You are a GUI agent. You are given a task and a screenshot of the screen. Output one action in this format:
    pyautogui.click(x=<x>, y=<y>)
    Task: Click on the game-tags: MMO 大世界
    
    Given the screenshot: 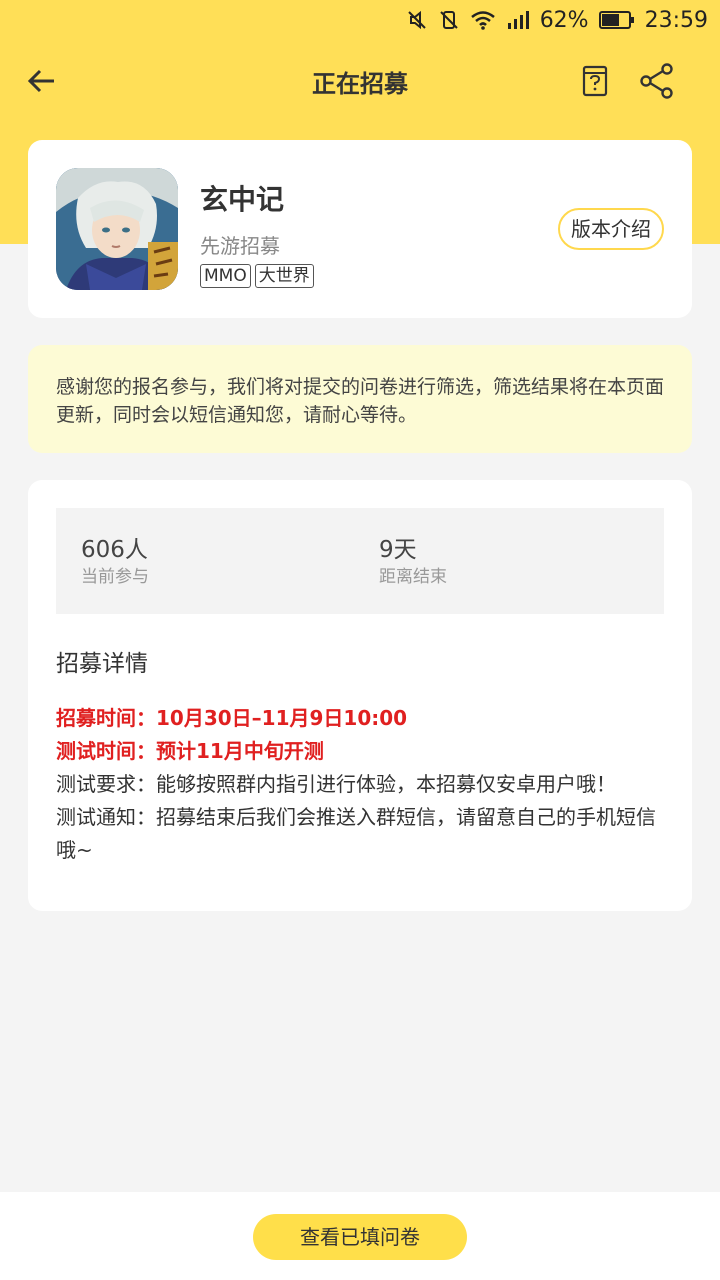 What is the action you would take?
    pyautogui.click(x=257, y=276)
    